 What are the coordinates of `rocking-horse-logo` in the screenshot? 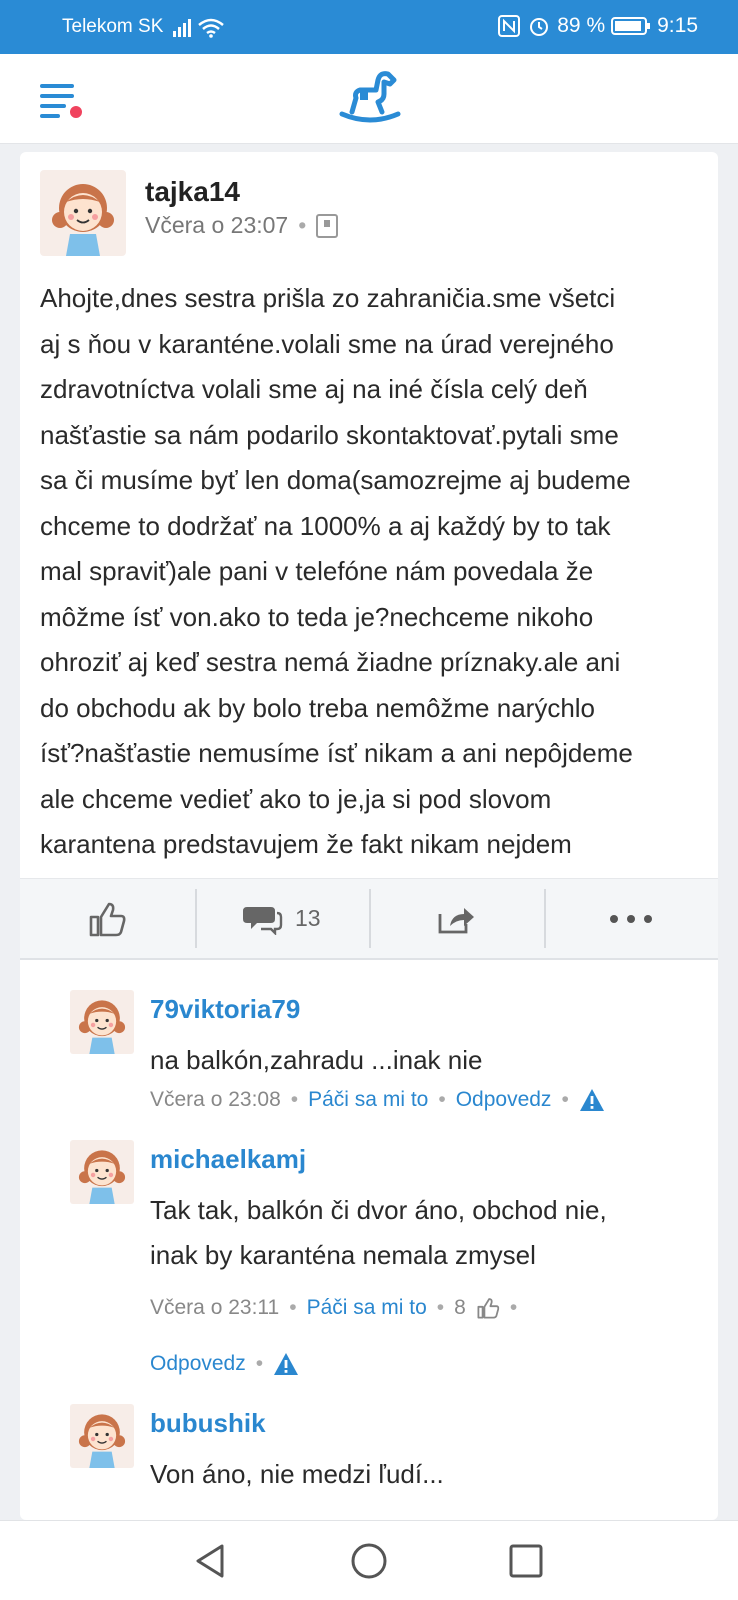 It's located at (370, 98).